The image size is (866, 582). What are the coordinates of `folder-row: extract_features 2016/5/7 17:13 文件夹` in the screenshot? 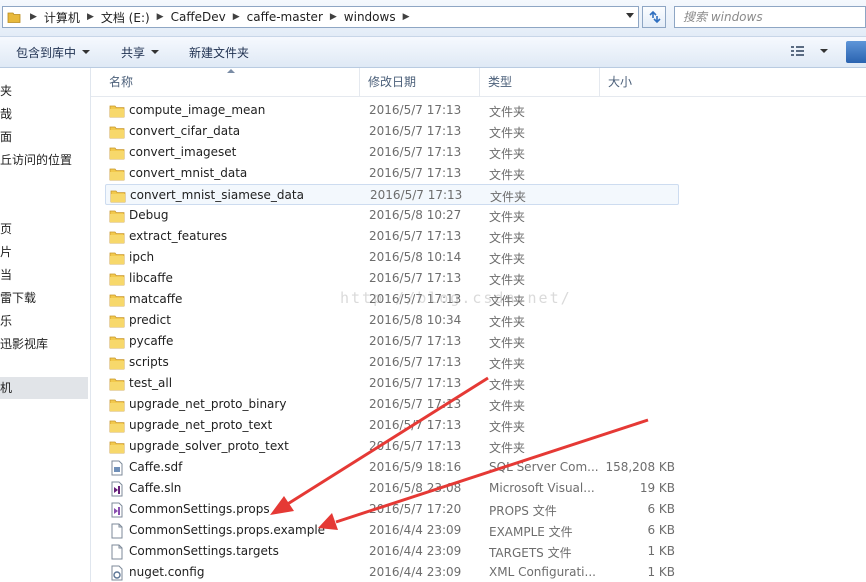 It's located at (392, 236).